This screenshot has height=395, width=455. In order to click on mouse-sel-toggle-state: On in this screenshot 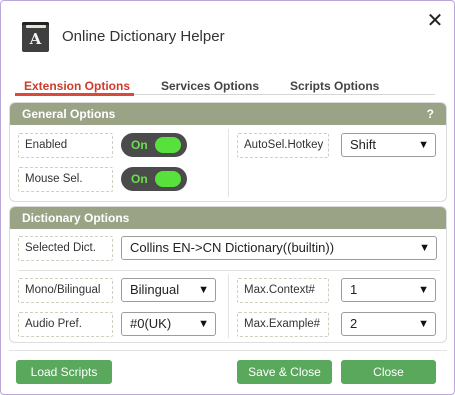, I will do `click(139, 179)`.